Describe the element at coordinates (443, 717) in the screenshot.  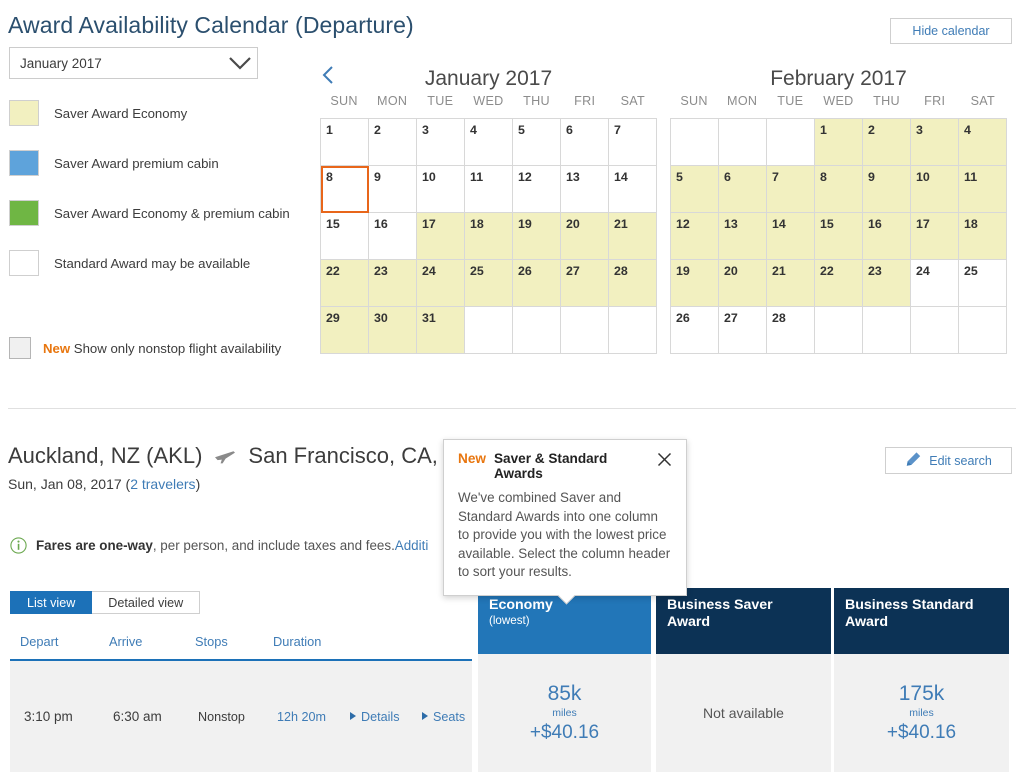
I see `seats-link: Seats` at that location.